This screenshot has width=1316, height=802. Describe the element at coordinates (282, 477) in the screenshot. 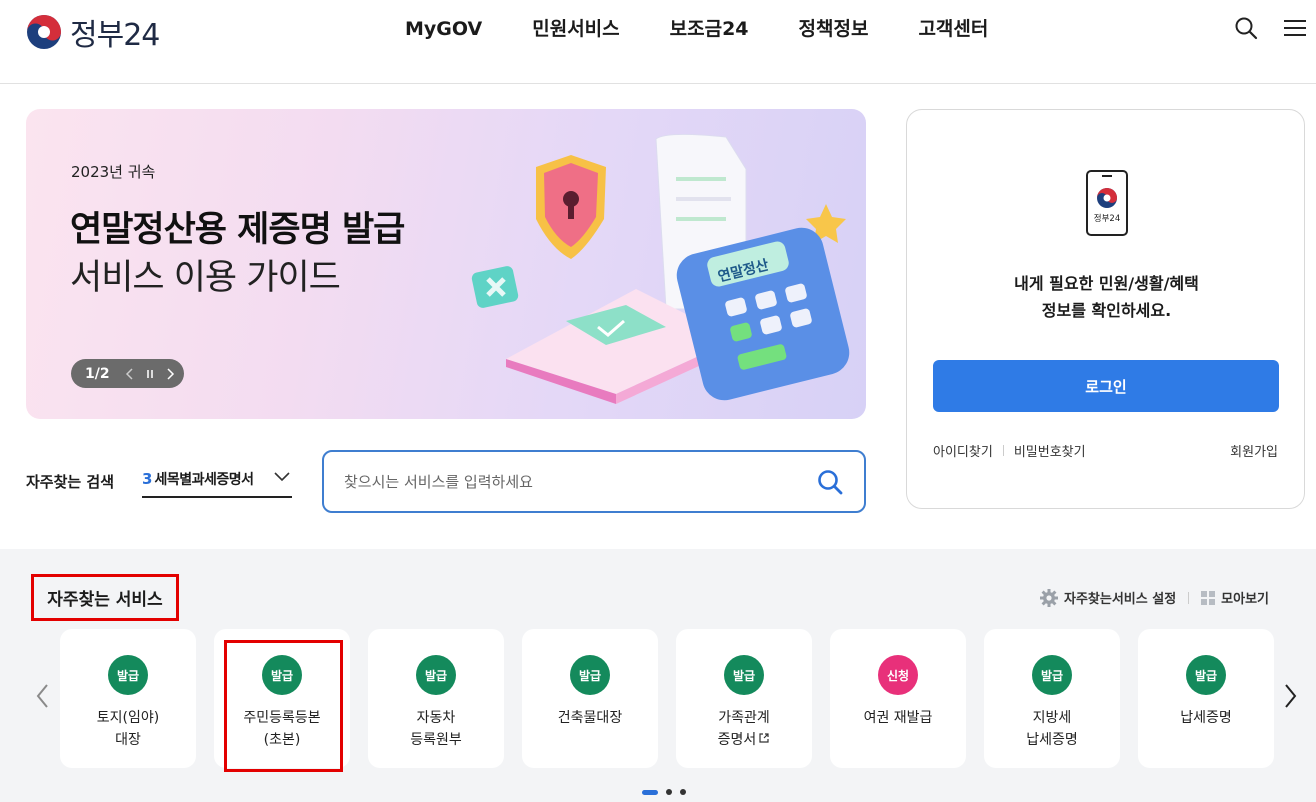

I see `chevron-down-icon` at that location.